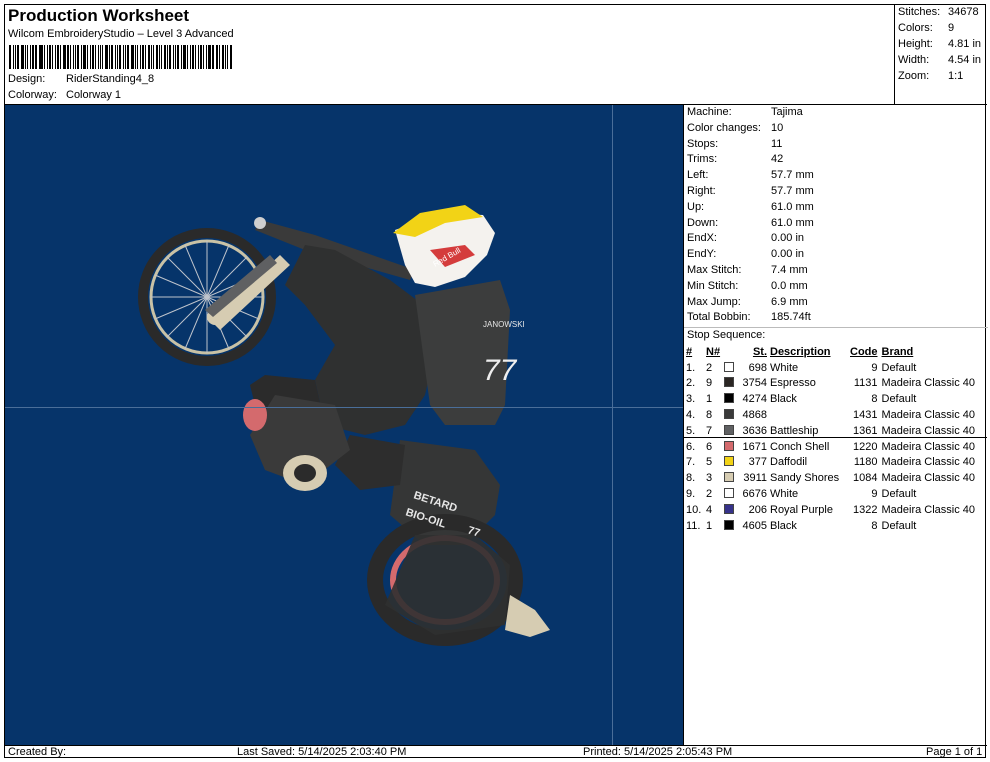 Image resolution: width=990 pixels, height=762 pixels. I want to click on col-header-swatch, so click(731, 352).